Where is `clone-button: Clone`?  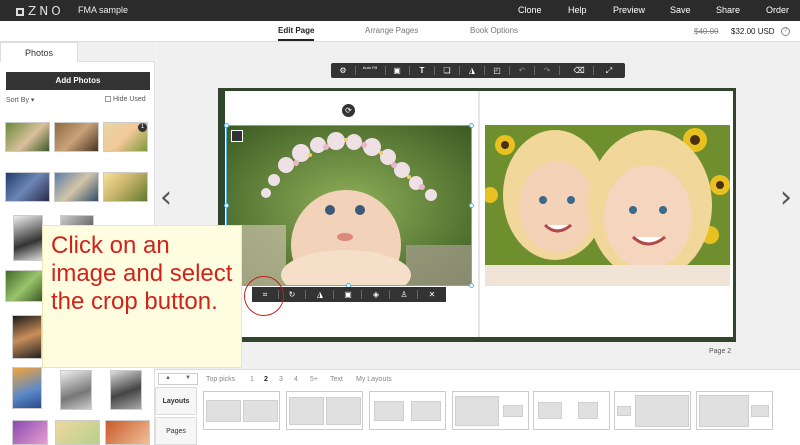 clone-button: Clone is located at coordinates (530, 10).